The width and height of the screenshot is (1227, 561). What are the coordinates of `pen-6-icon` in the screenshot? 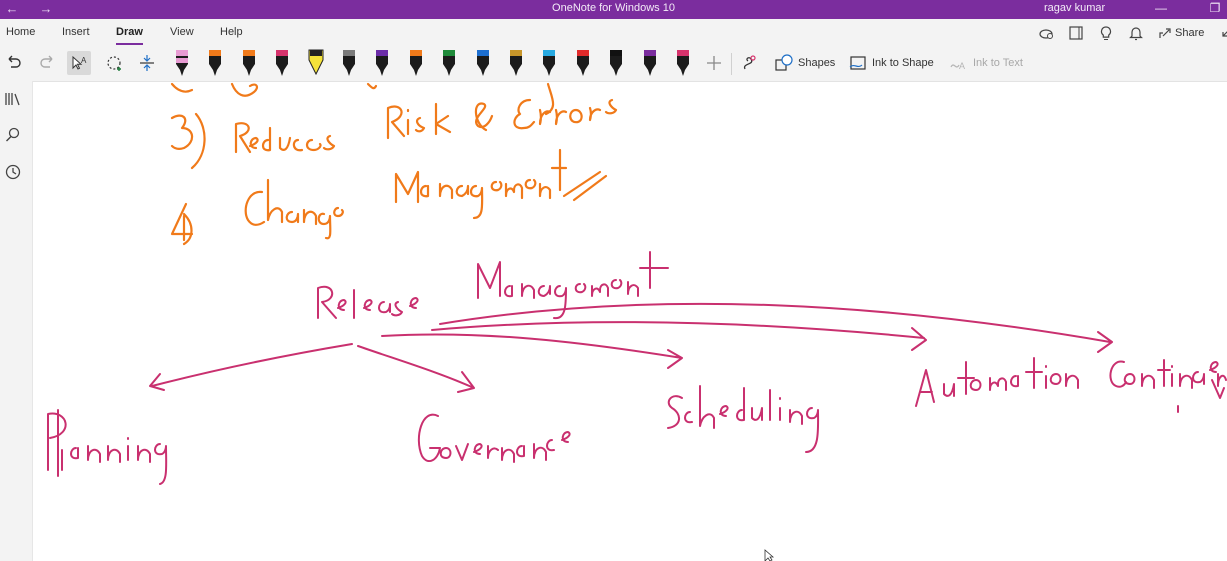 It's located at (349, 63).